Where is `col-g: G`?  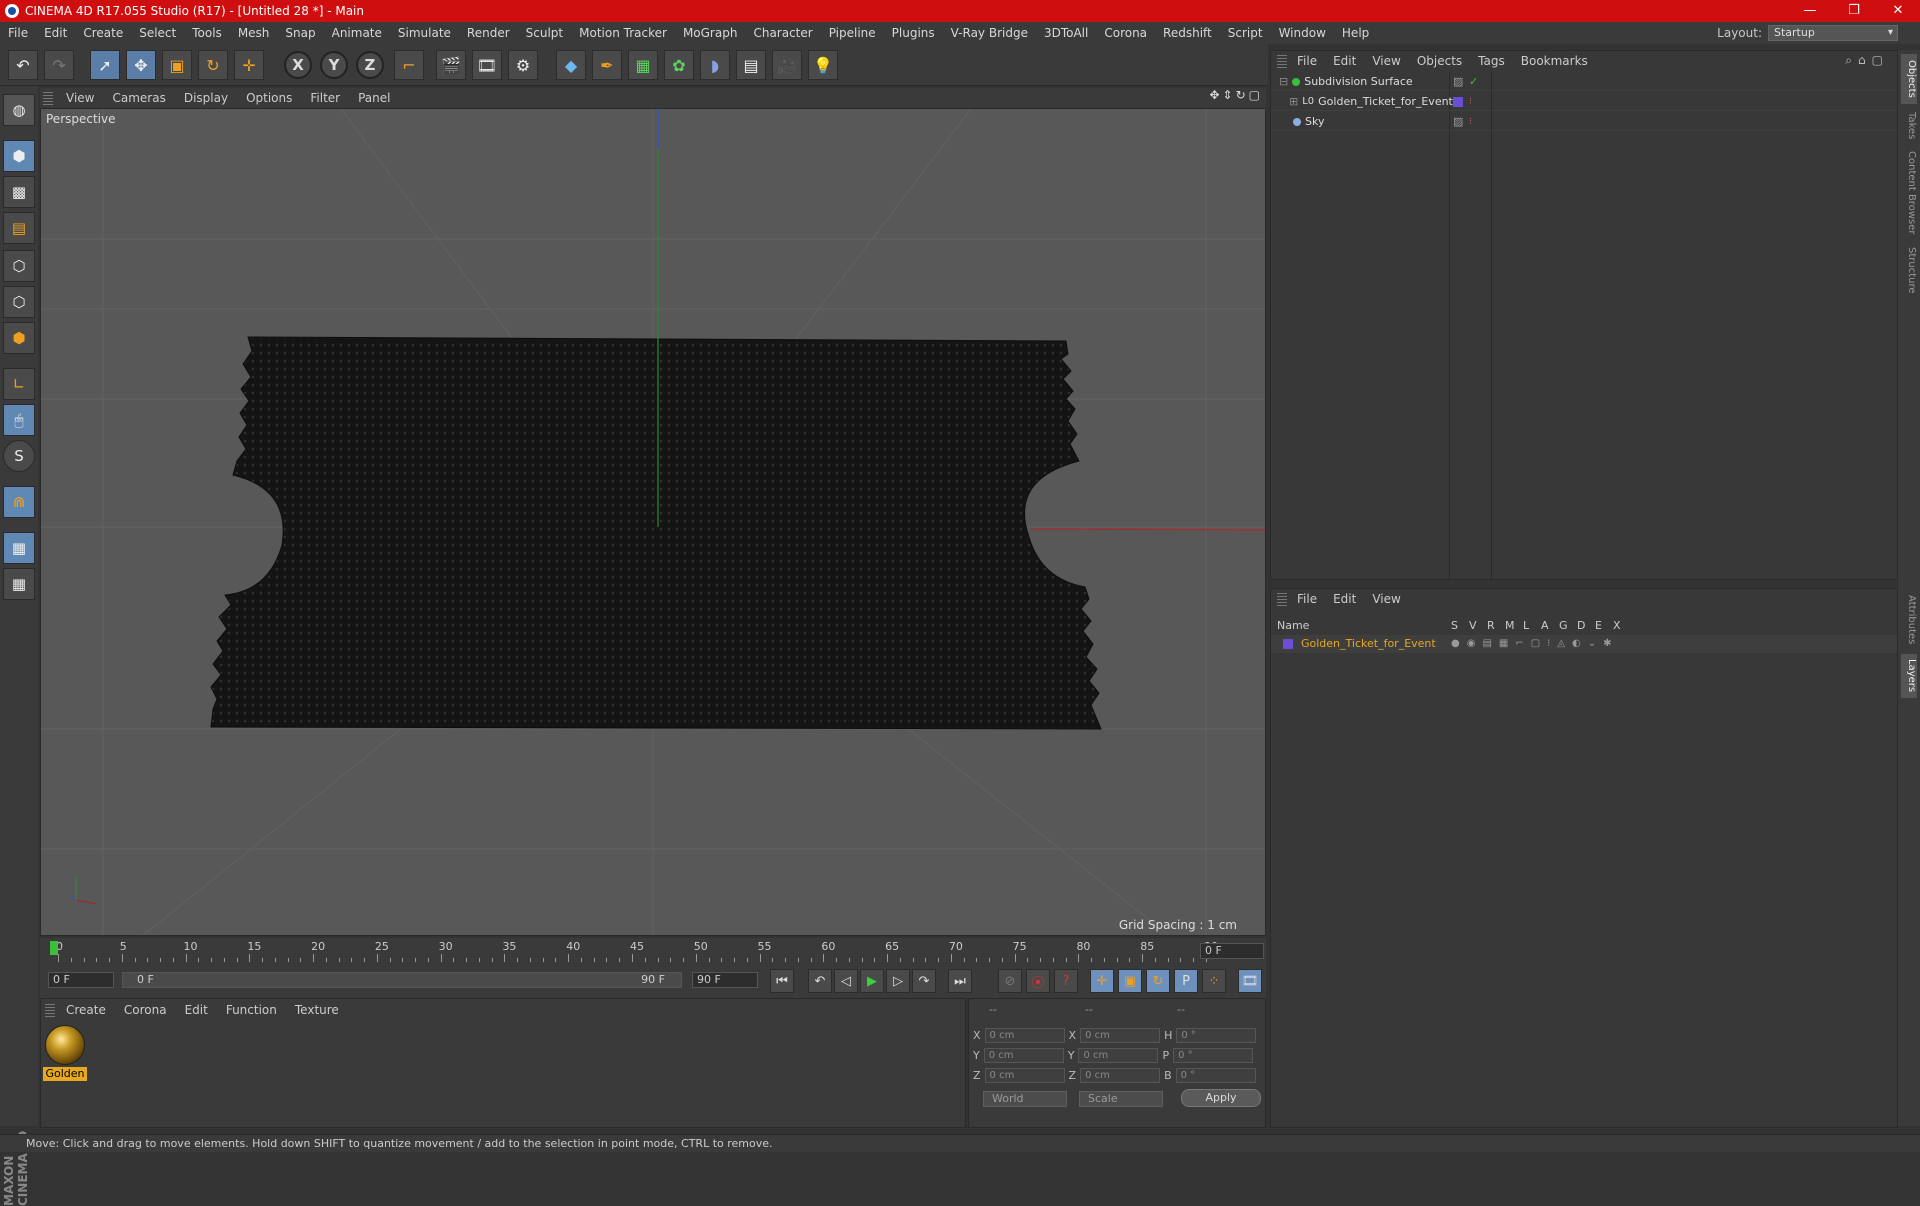
col-g: G is located at coordinates (1563, 625).